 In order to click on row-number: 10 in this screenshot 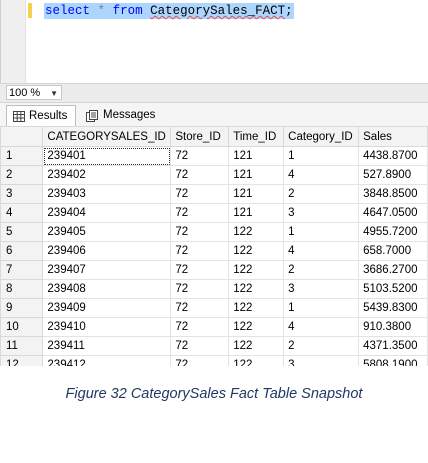, I will do `click(22, 327)`.